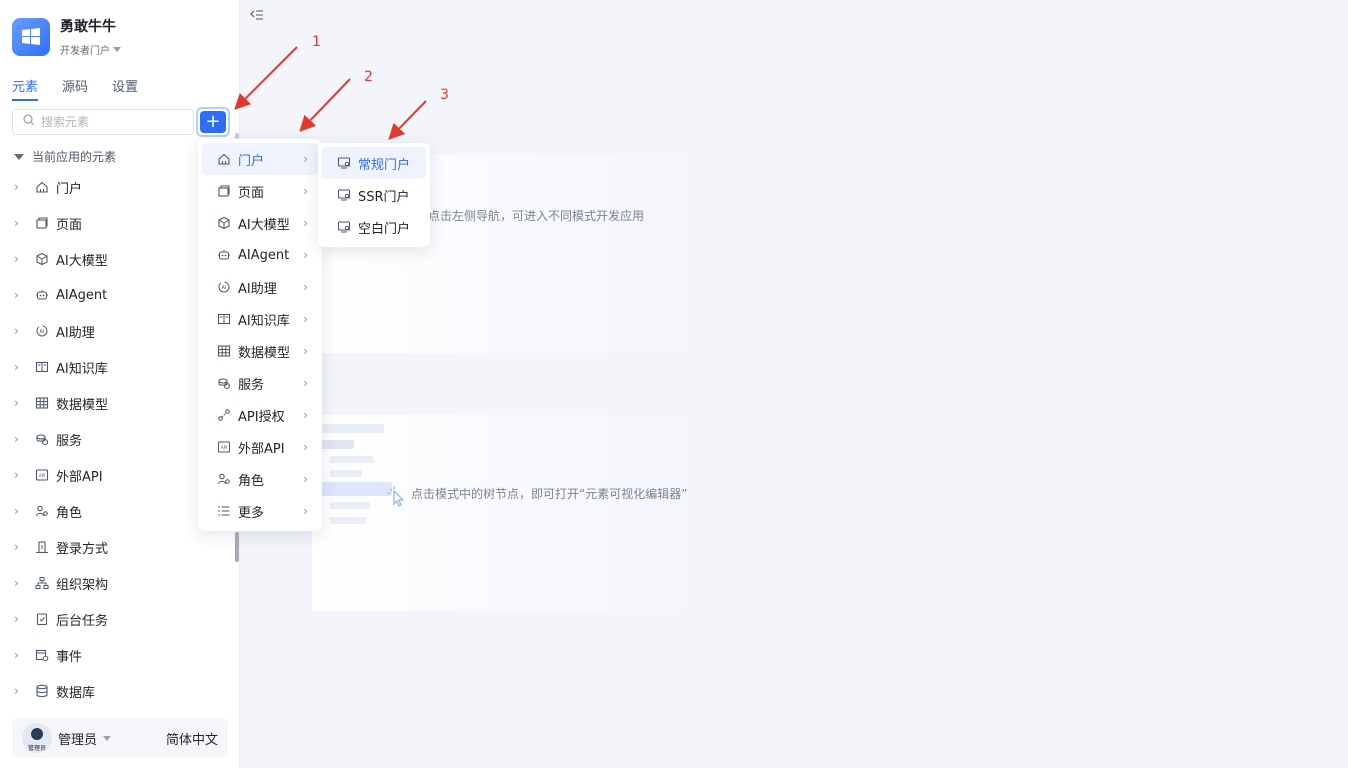 This screenshot has height=768, width=1348. I want to click on annotation-3: 3, so click(444, 95).